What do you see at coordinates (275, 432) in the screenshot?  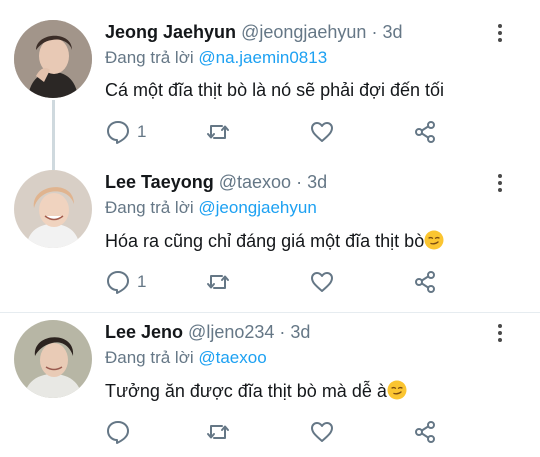 I see `tweet-actions` at bounding box center [275, 432].